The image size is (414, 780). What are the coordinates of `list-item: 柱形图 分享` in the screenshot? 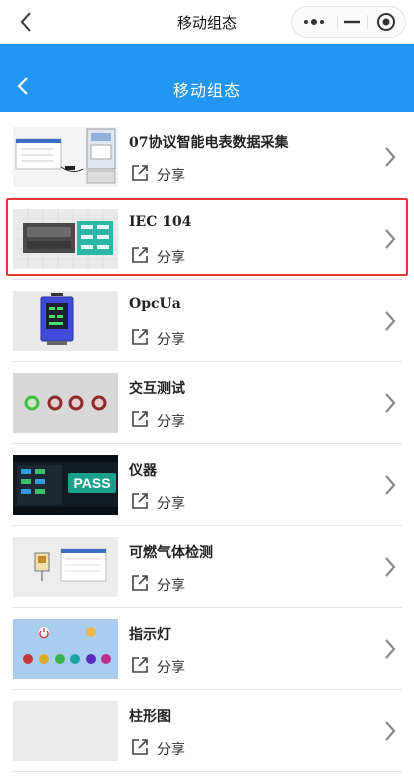 It's located at (207, 731).